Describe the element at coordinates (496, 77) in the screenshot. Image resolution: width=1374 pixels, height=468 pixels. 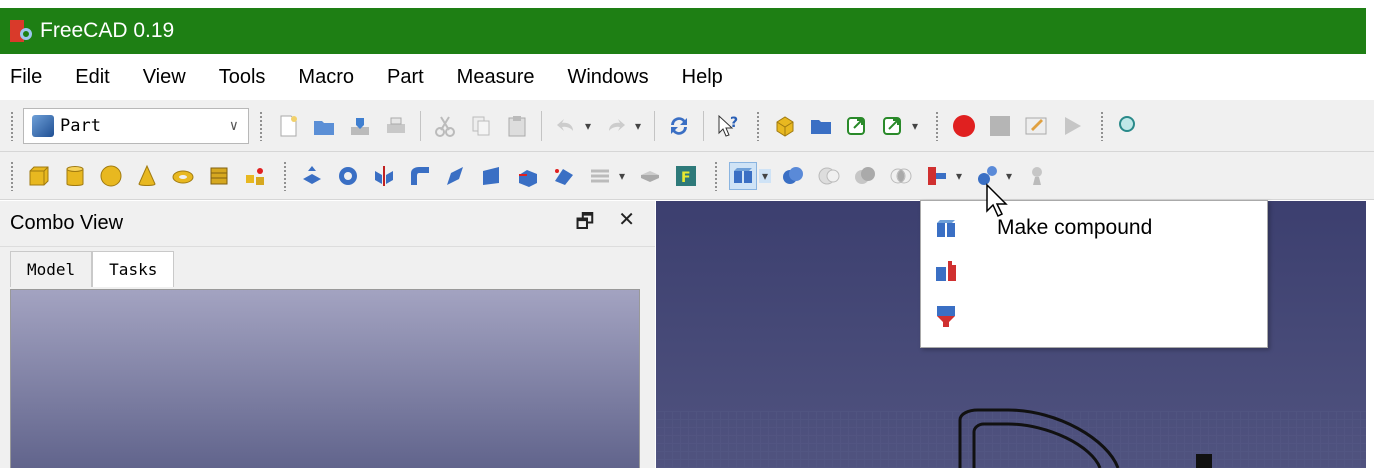
I see `menu-measure: Measure` at that location.